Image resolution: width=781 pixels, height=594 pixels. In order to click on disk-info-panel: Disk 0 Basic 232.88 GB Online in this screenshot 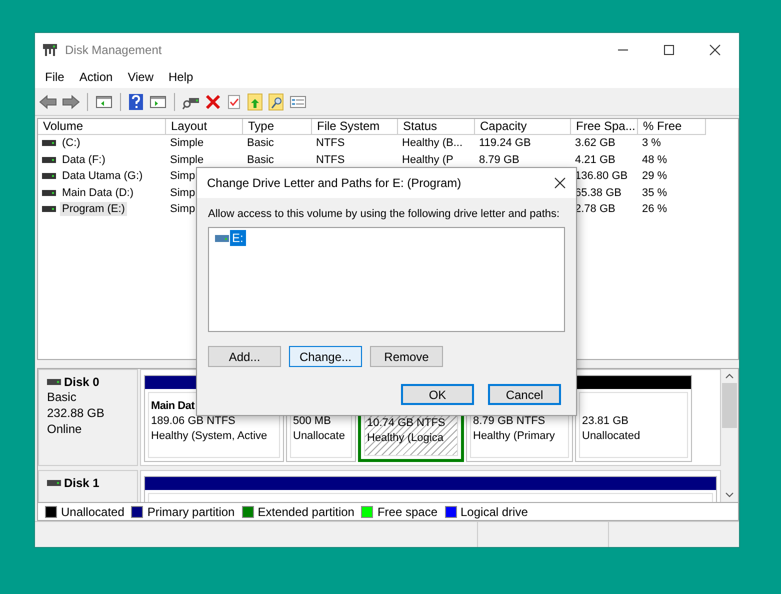, I will do `click(88, 417)`.